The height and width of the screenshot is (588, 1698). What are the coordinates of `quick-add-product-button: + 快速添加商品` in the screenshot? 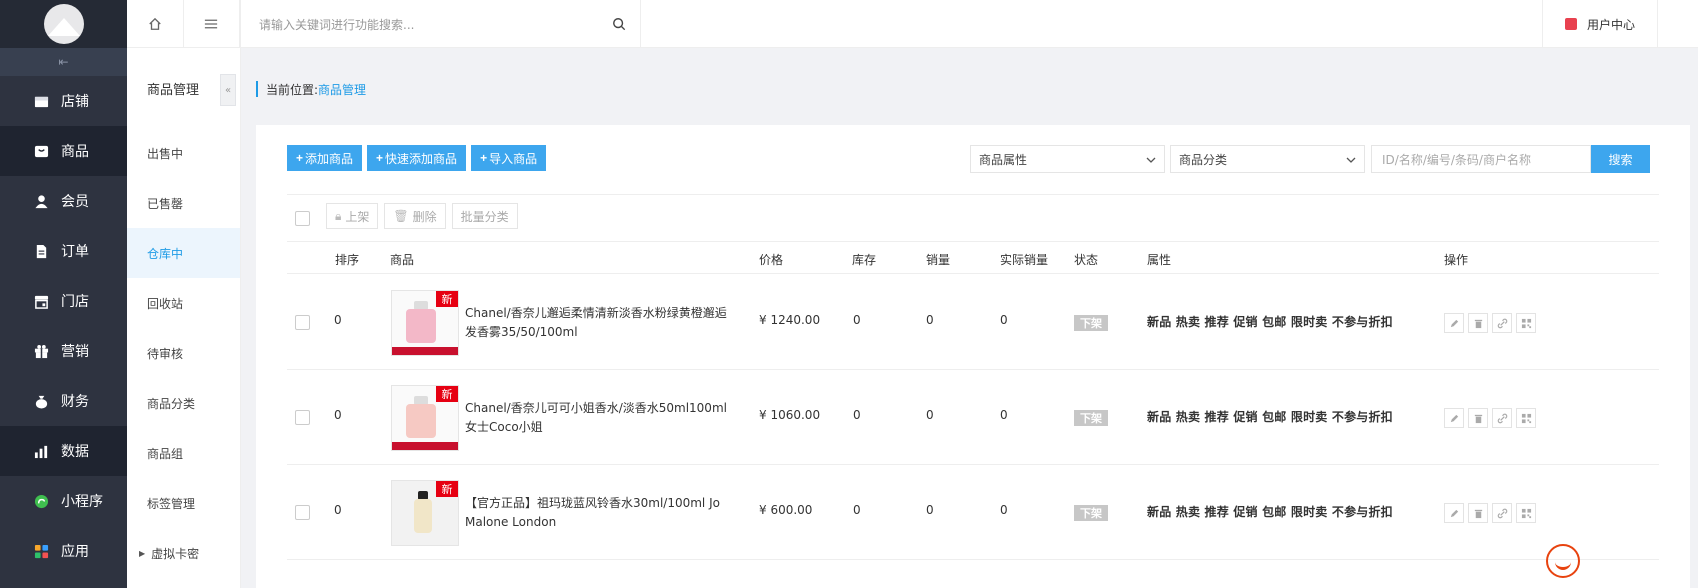 It's located at (417, 158).